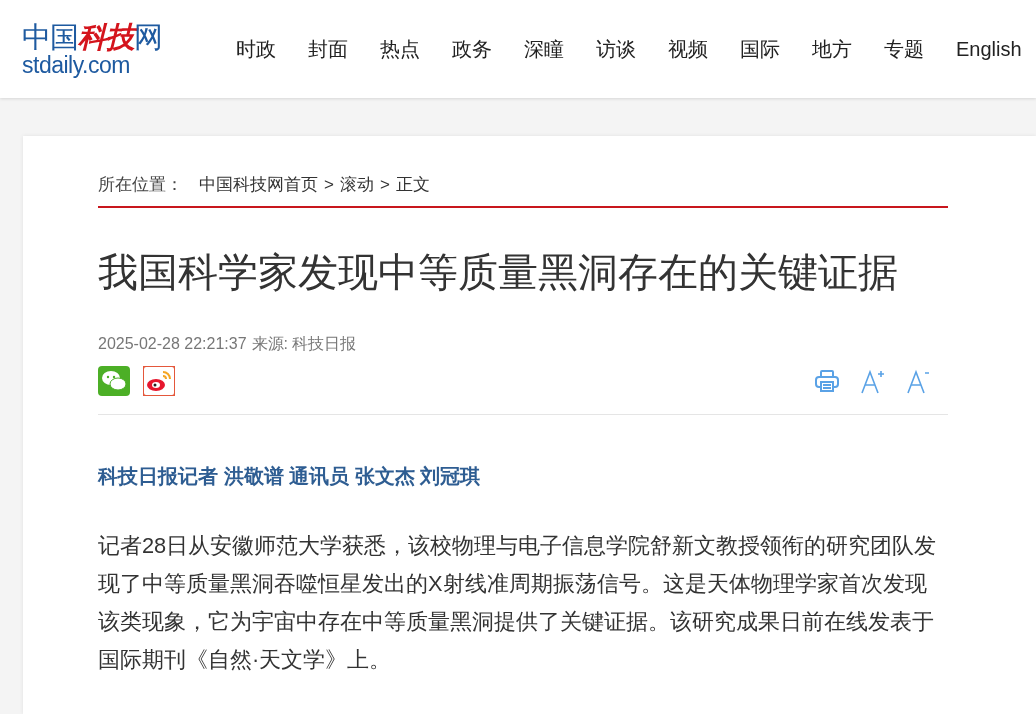 The image size is (1036, 714). What do you see at coordinates (328, 49) in the screenshot?
I see `nav-link: 封面` at bounding box center [328, 49].